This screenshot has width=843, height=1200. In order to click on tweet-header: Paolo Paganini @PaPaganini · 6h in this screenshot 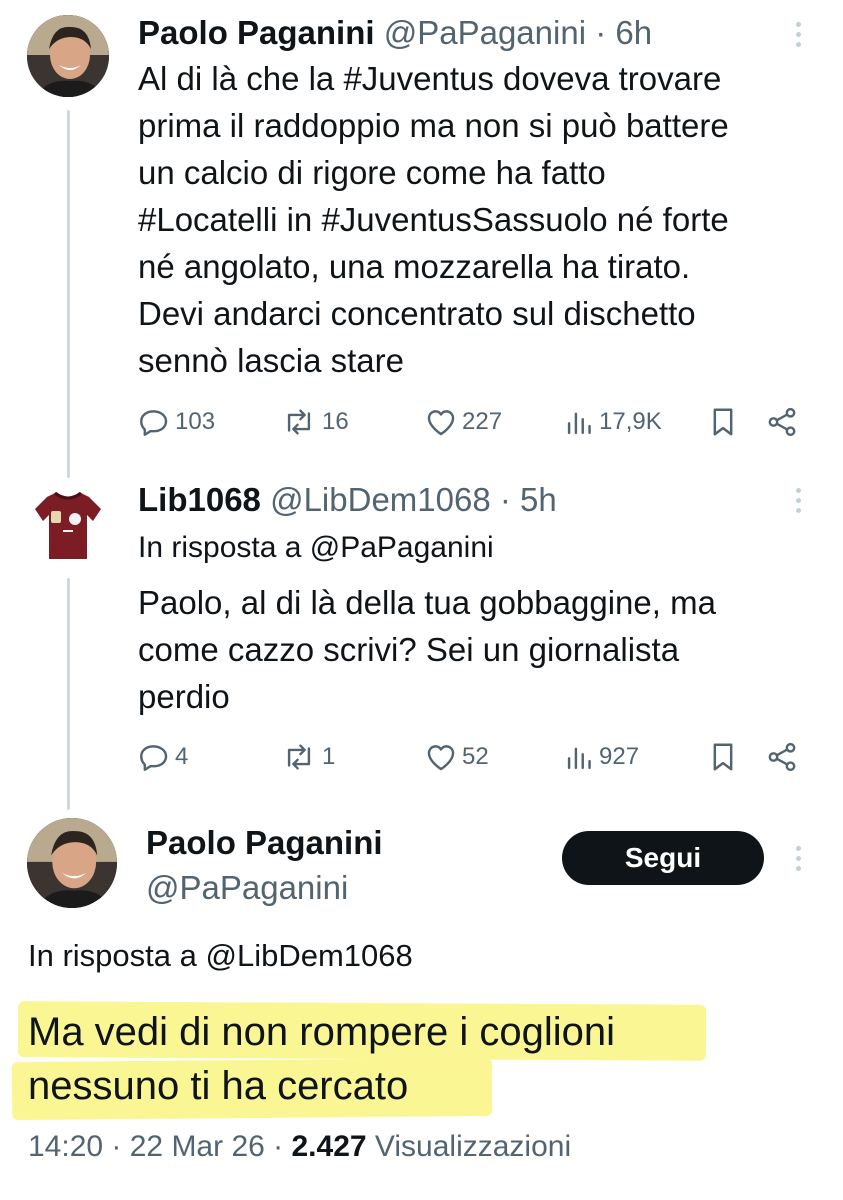, I will do `click(395, 33)`.